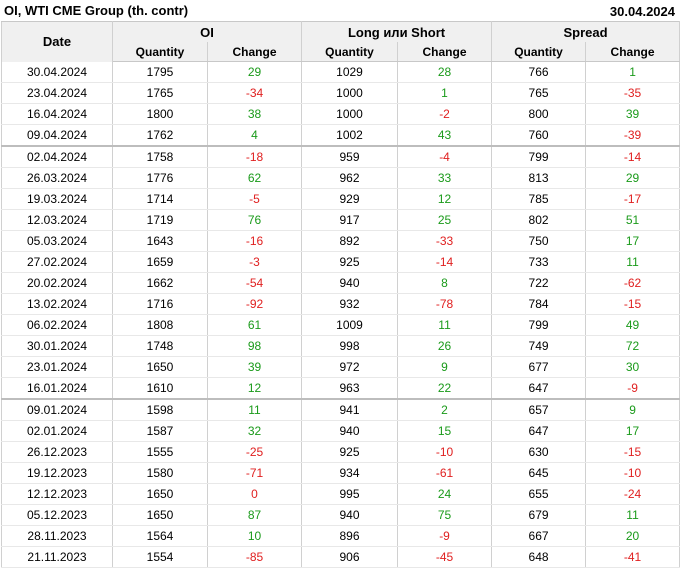 This screenshot has height=568, width=680. Describe the element at coordinates (160, 346) in the screenshot. I see `oi-quantity-cell: 1748` at that location.